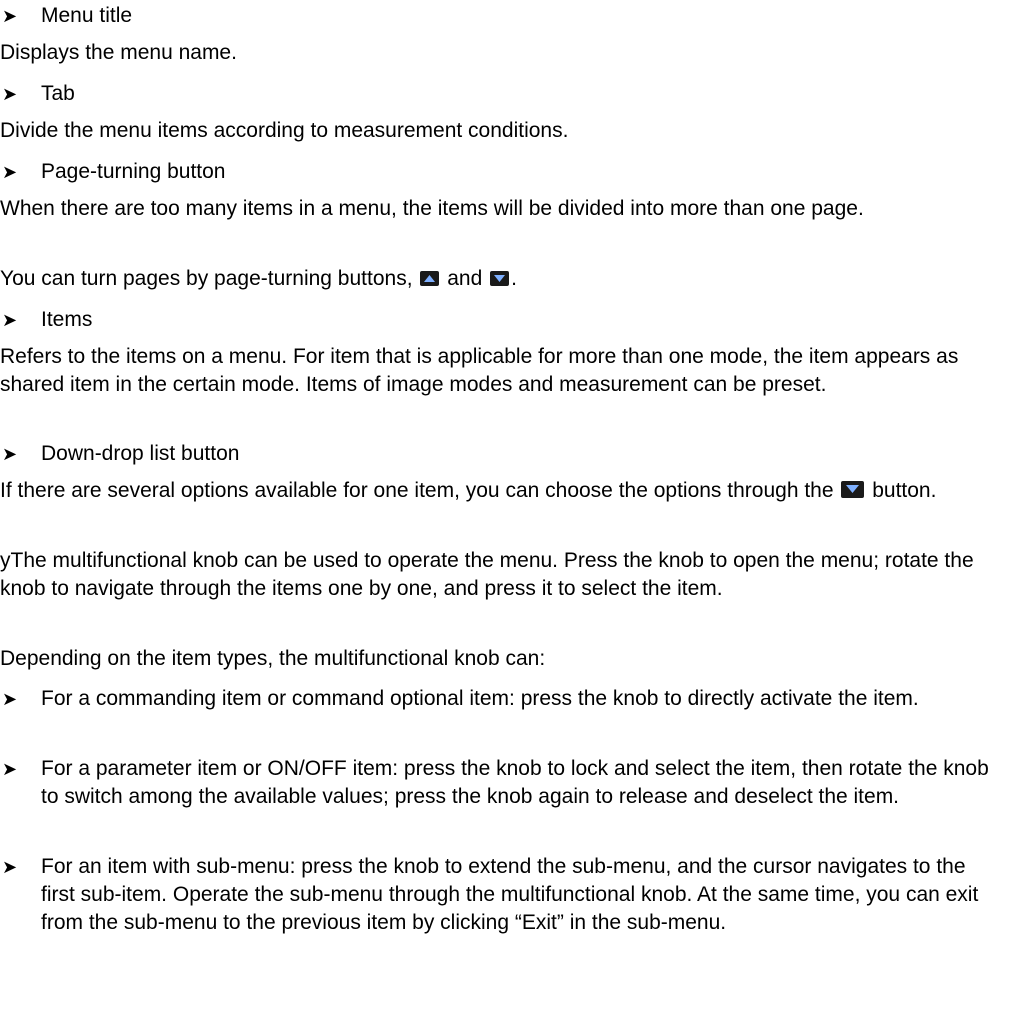  What do you see at coordinates (514, 278) in the screenshot?
I see `page-turning-text-suffix: .` at bounding box center [514, 278].